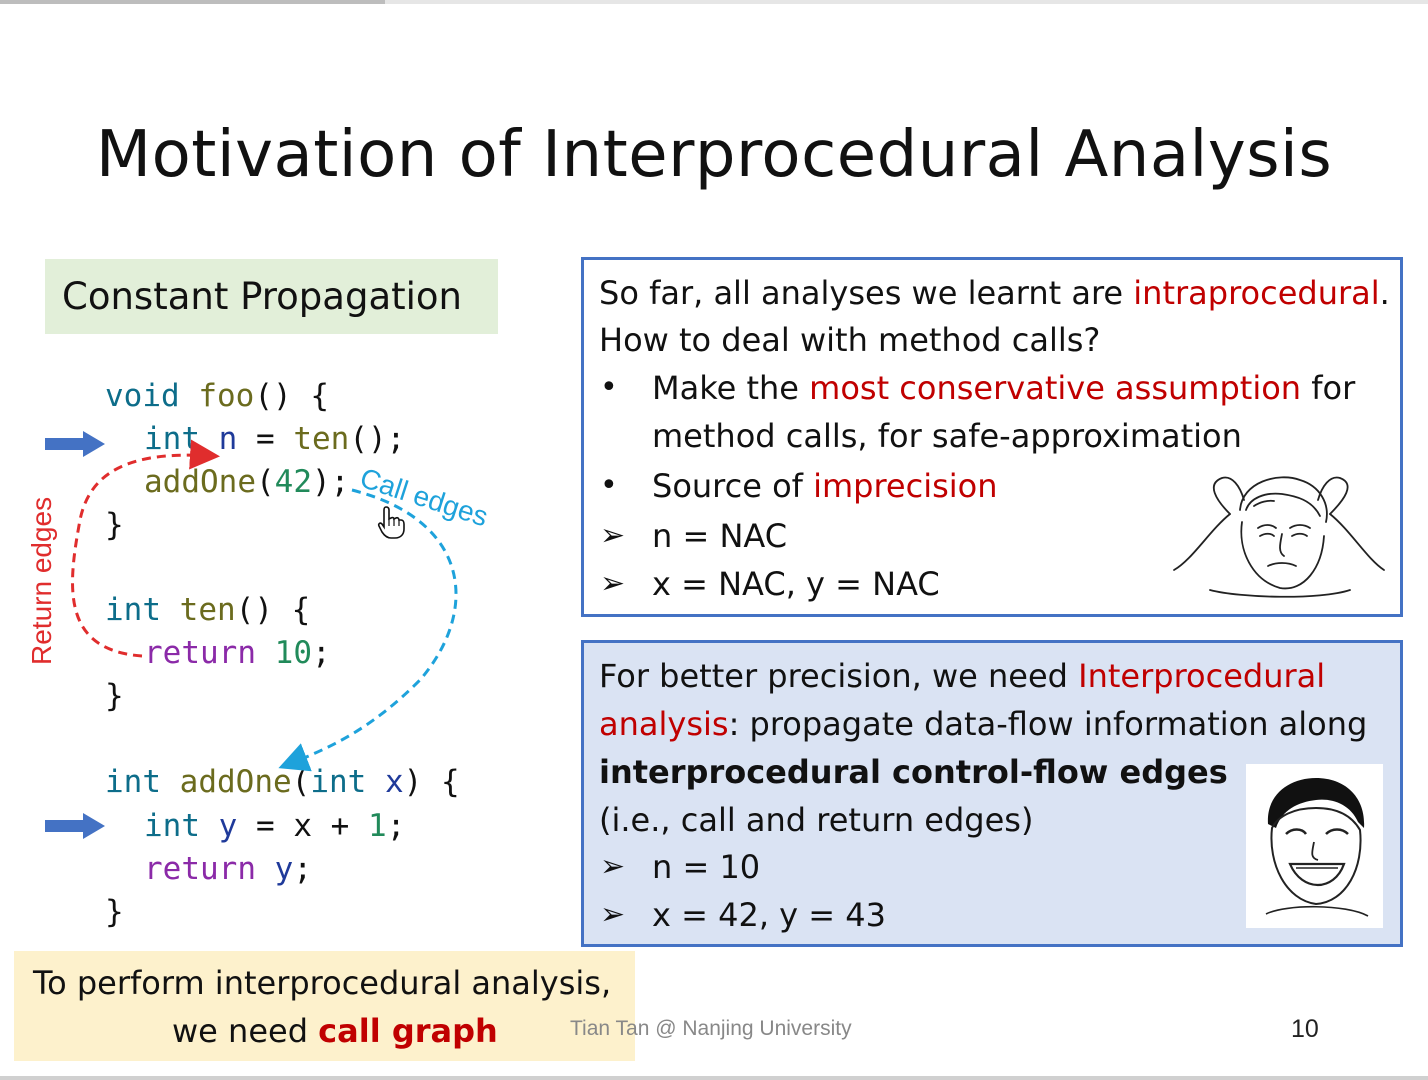 The height and width of the screenshot is (1080, 1428). I want to click on text-run: we need, so click(245, 1031).